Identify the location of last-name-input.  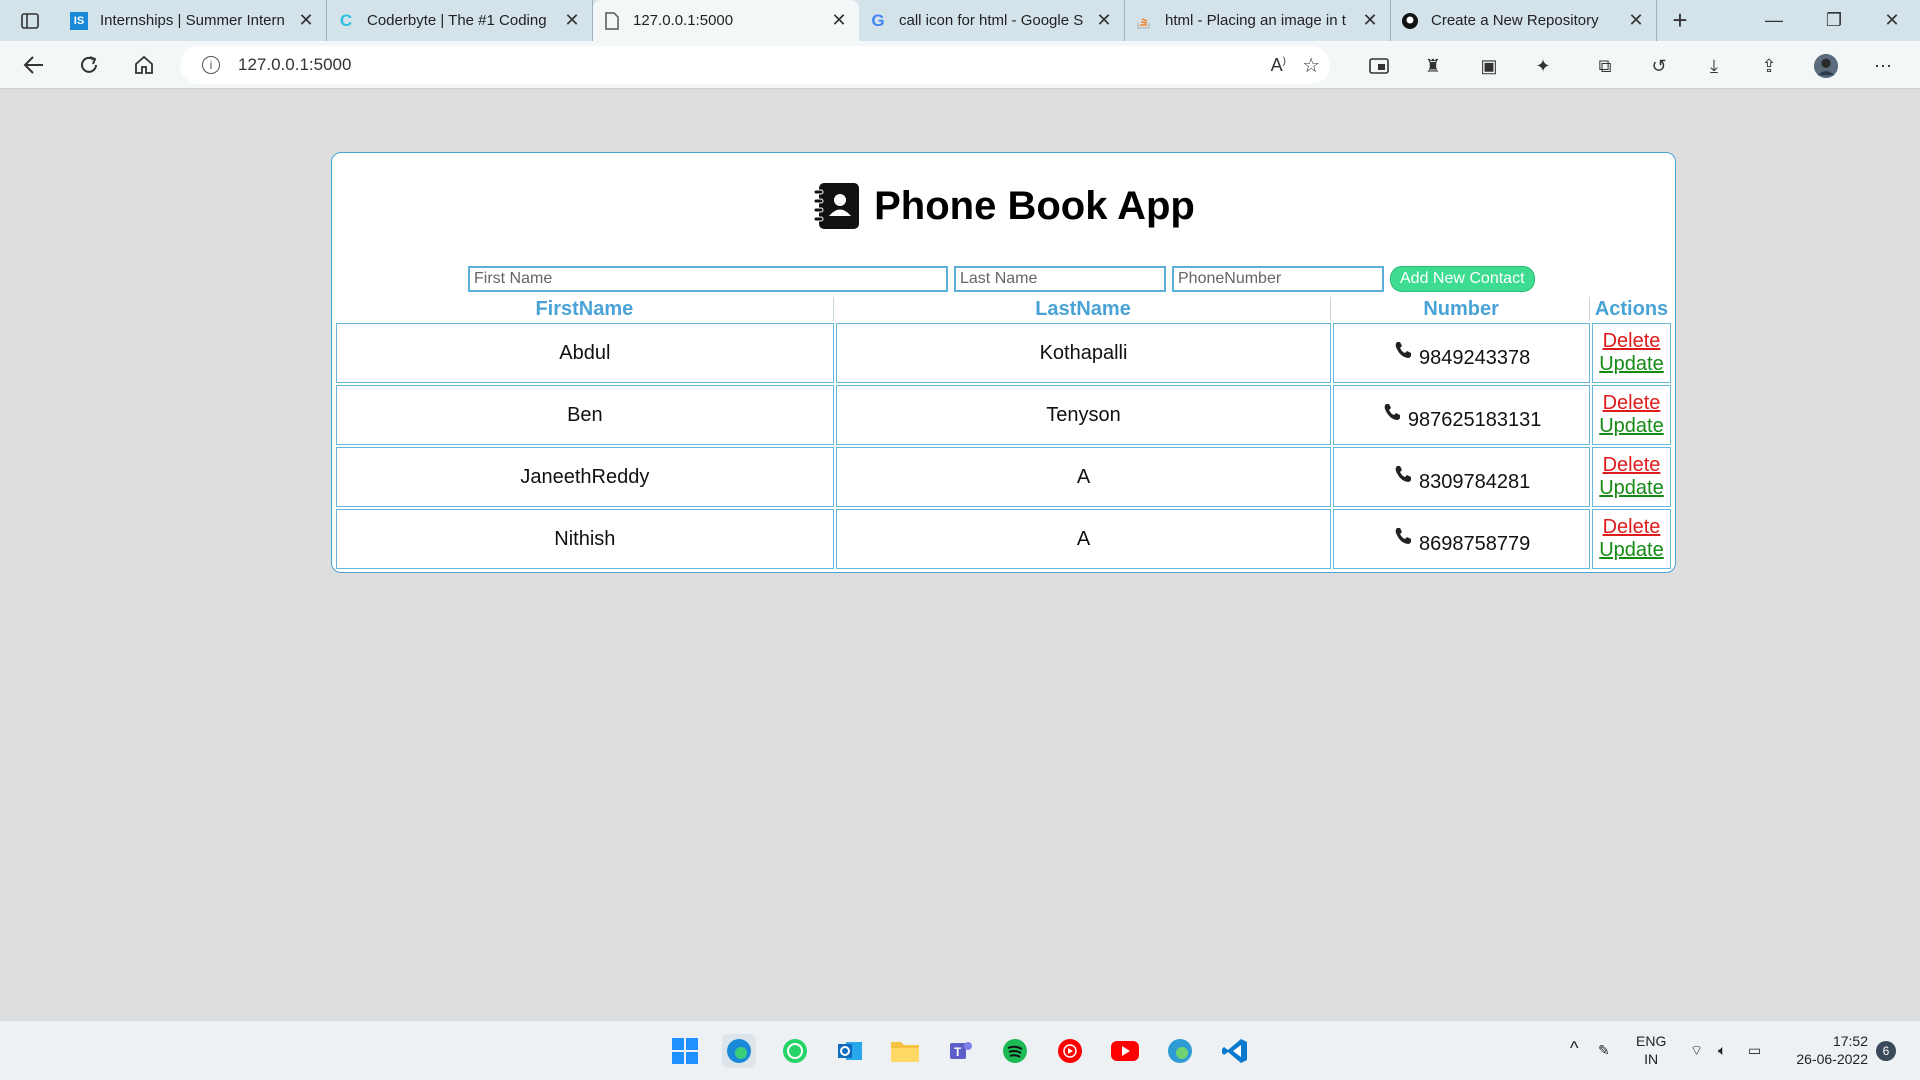
(1060, 279).